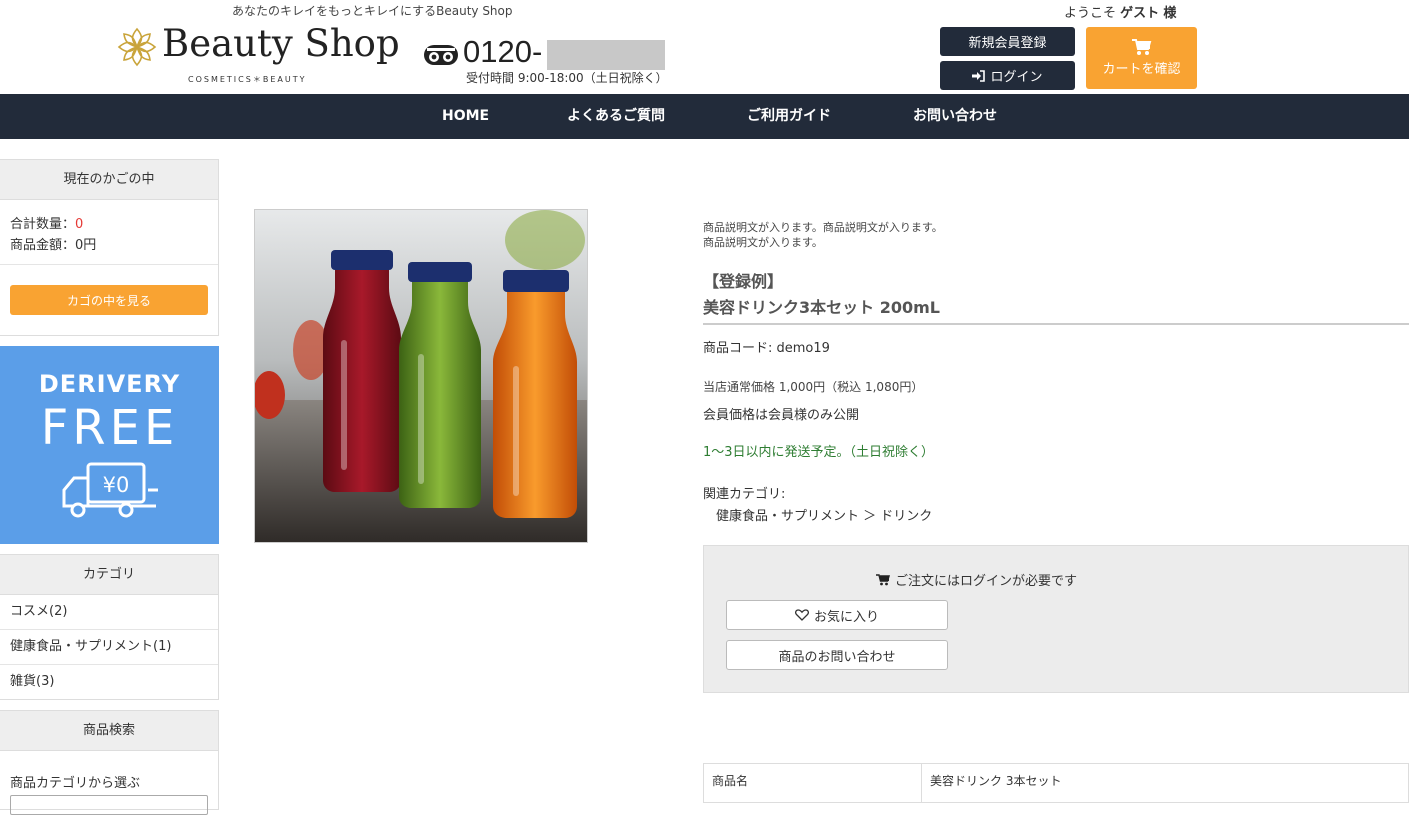 The width and height of the screenshot is (1409, 815). What do you see at coordinates (109, 264) in the screenshot?
I see `cart-divider` at bounding box center [109, 264].